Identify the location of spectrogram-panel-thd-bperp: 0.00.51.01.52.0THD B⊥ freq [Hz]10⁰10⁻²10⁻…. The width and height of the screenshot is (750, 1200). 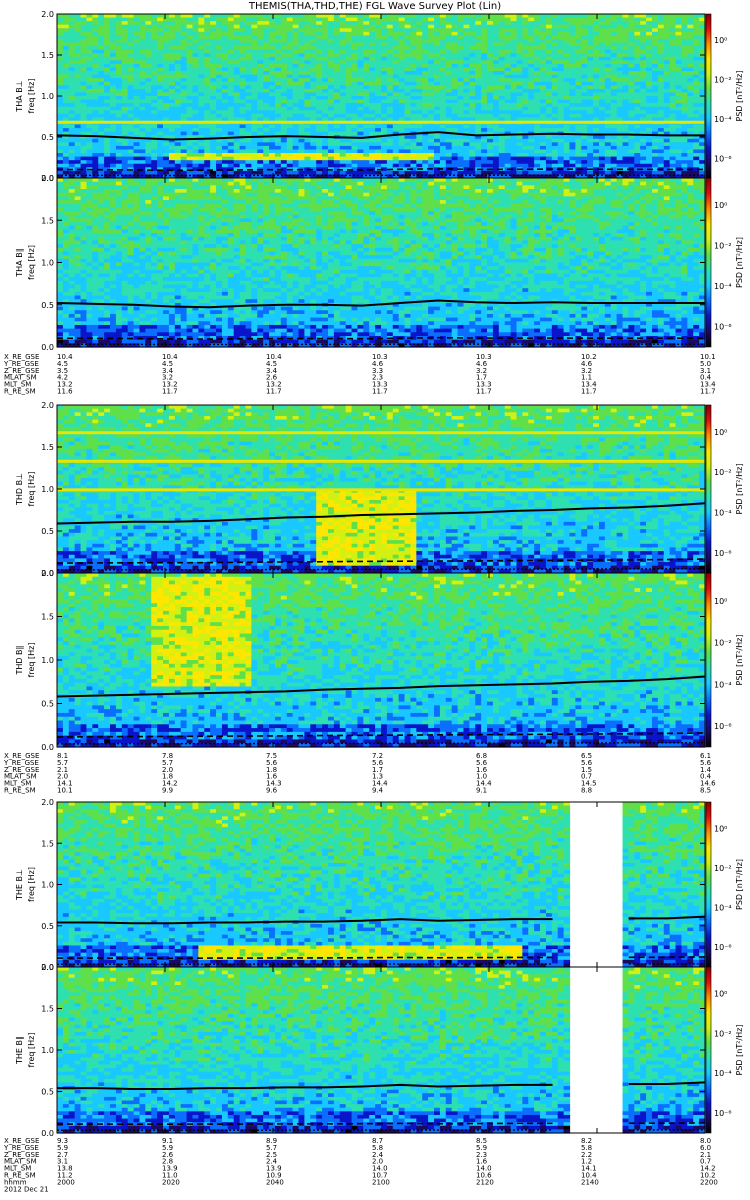
(379, 489).